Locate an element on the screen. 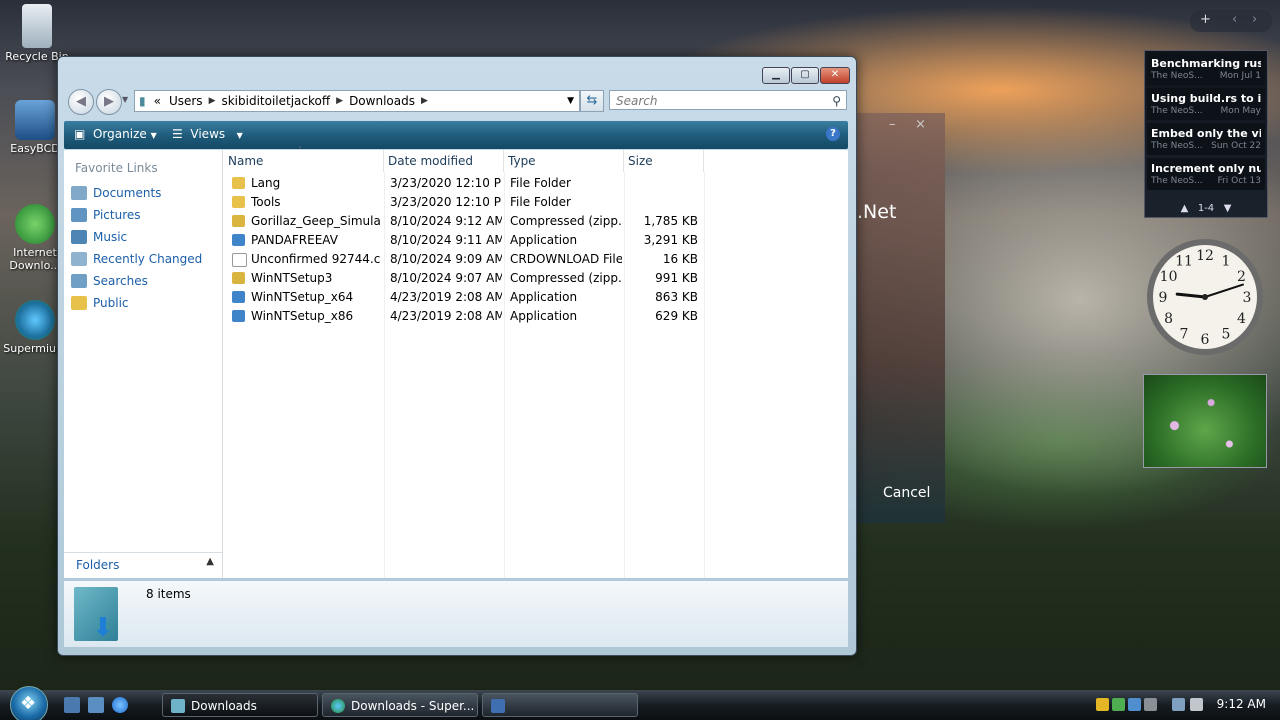  taskbar-item-app is located at coordinates (560, 705).